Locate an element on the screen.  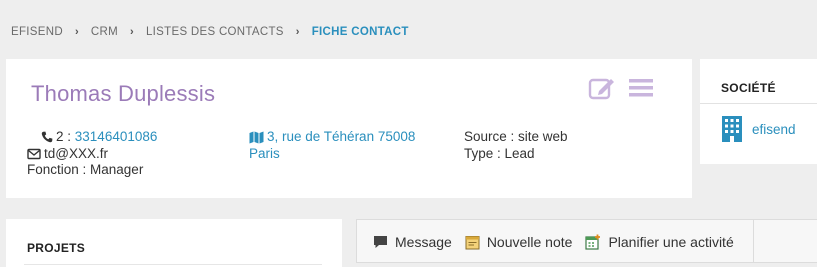
map-icon is located at coordinates (256, 137).